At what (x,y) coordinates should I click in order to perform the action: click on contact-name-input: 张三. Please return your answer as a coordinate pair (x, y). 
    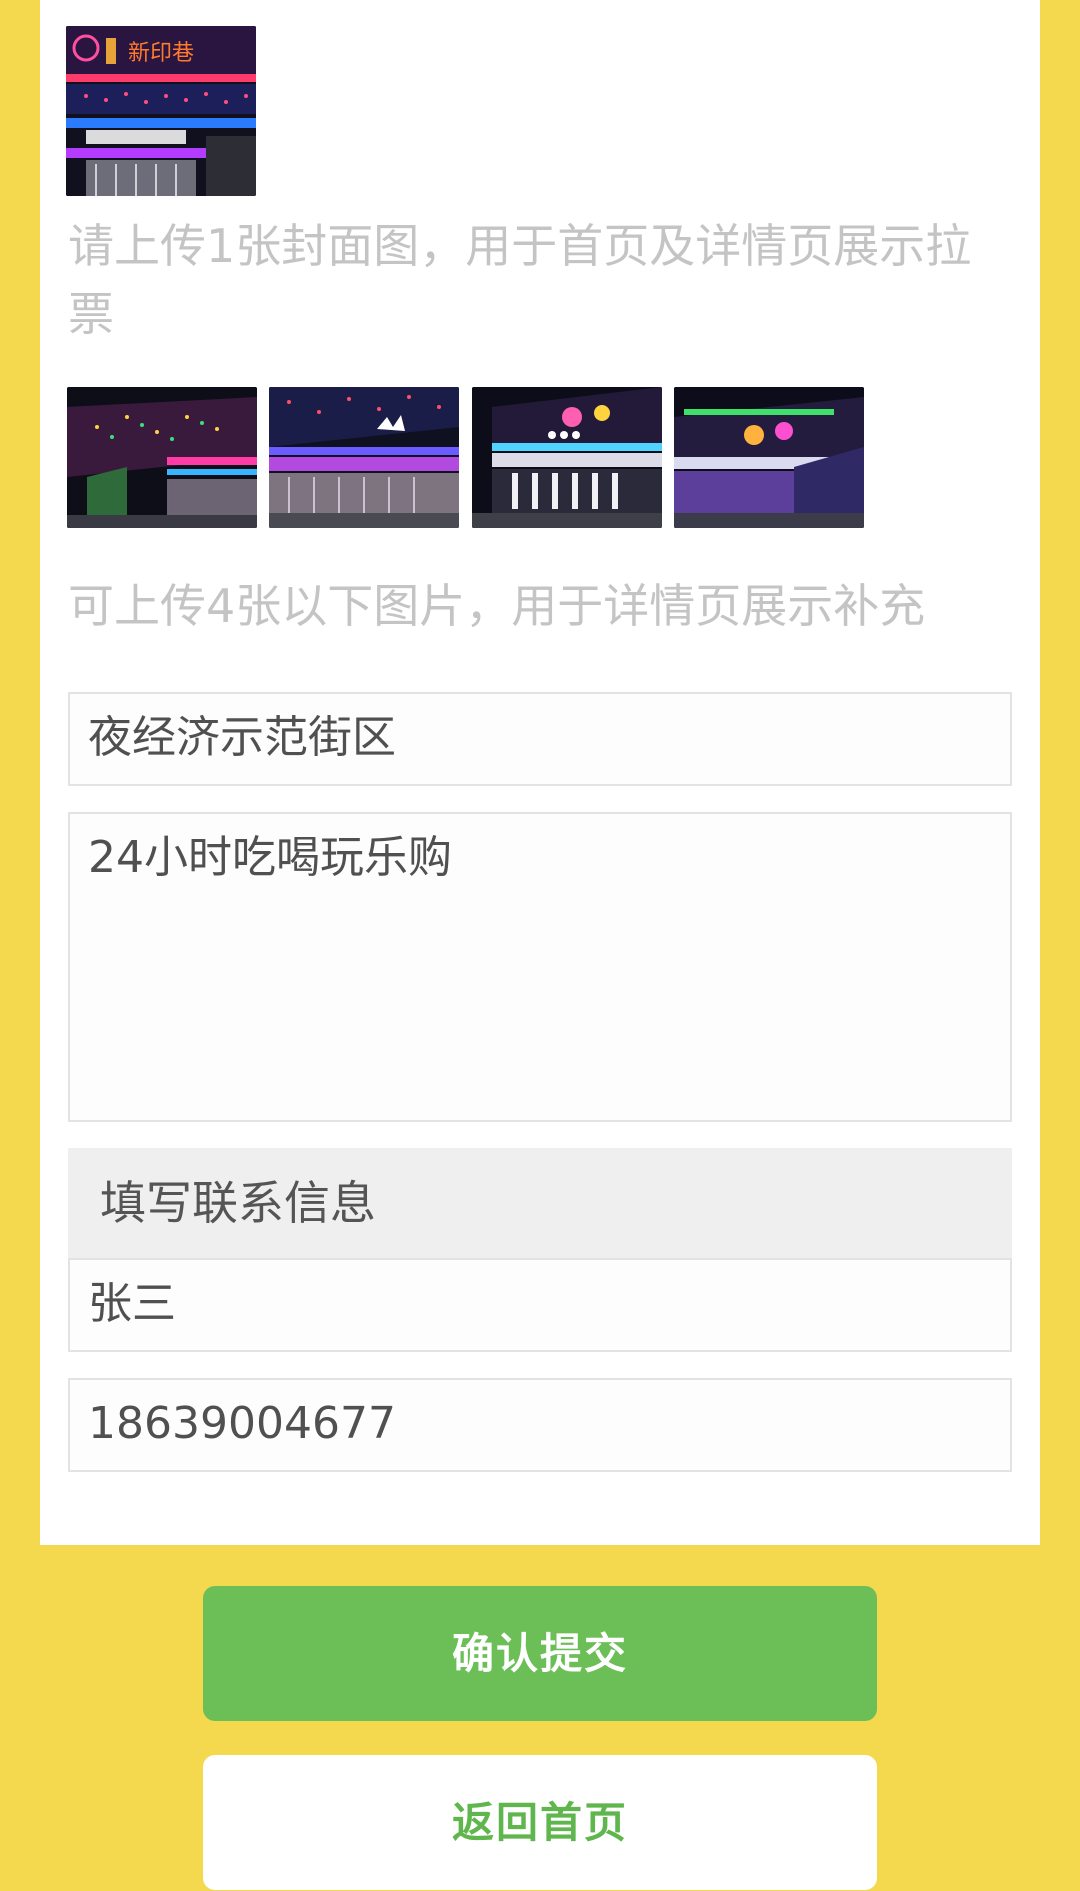
    Looking at the image, I should click on (540, 1305).